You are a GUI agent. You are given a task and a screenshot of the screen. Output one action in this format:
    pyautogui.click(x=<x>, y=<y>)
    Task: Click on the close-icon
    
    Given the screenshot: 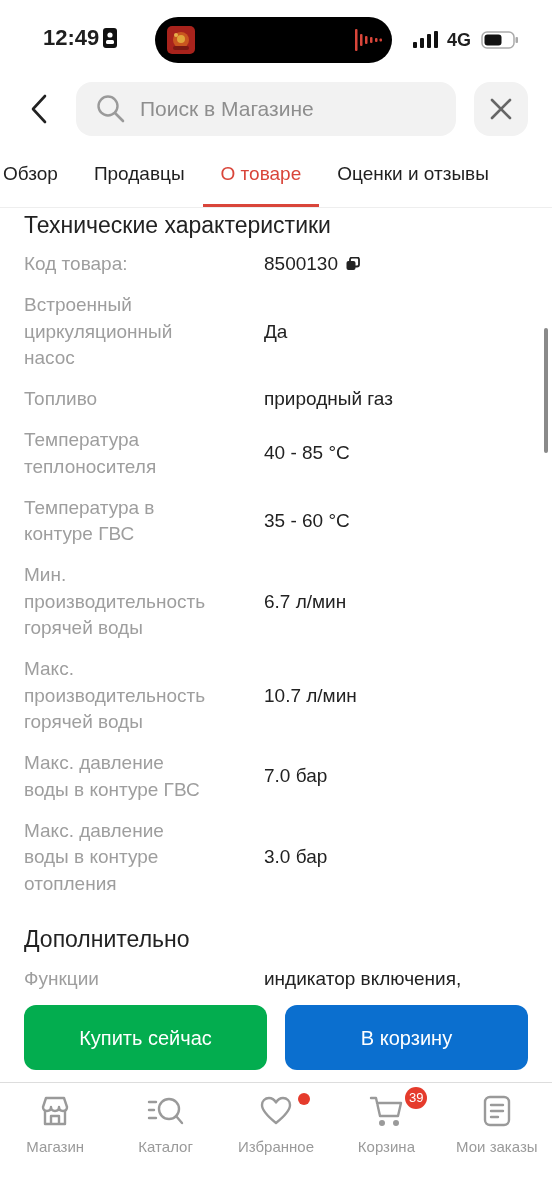 What is the action you would take?
    pyautogui.click(x=501, y=109)
    